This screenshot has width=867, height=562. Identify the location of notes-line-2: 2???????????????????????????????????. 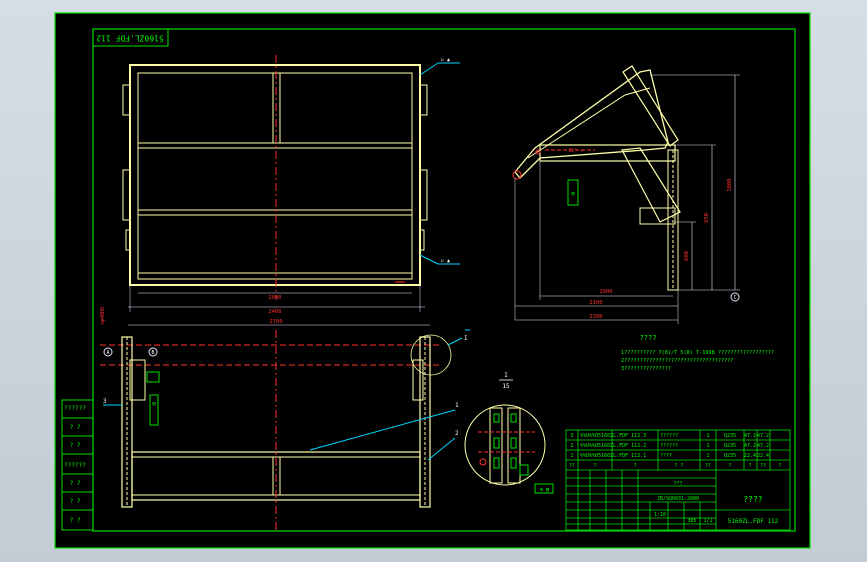
(677, 361).